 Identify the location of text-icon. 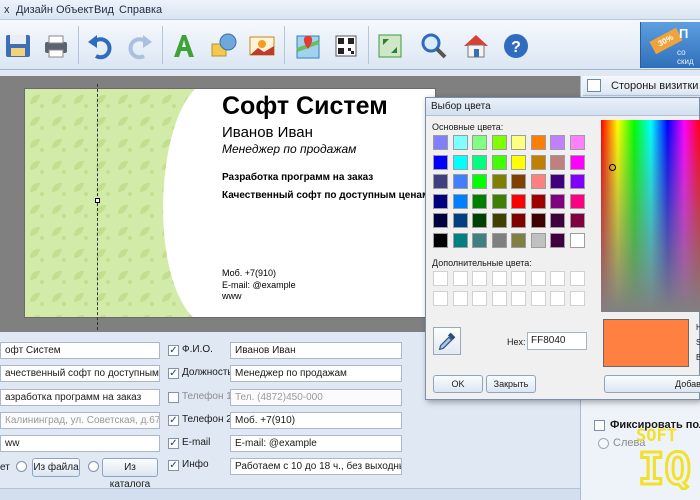
(184, 46).